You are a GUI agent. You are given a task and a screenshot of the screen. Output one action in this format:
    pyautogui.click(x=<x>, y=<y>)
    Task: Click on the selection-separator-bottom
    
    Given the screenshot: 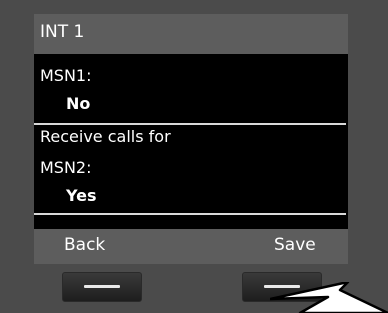 What is the action you would take?
    pyautogui.click(x=190, y=214)
    